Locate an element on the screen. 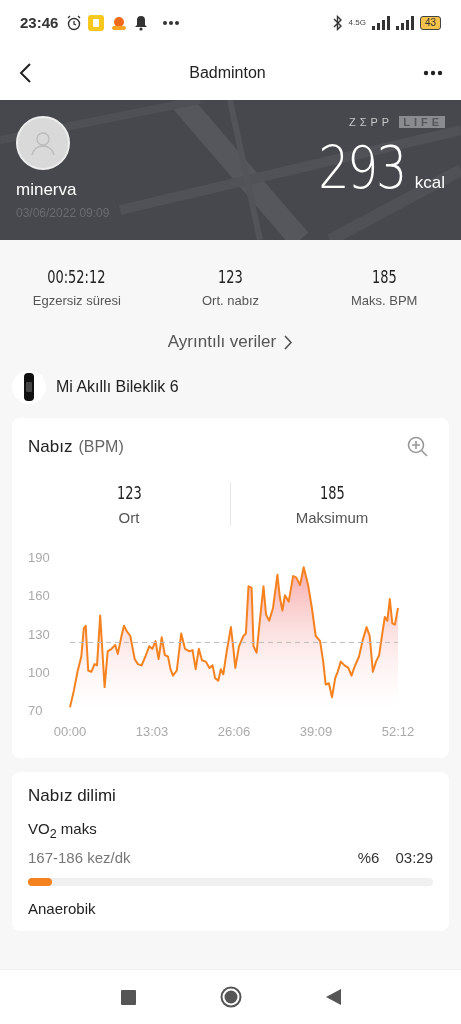 Image resolution: width=461 pixels, height=1024 pixels. logo-text: ZΣPP is located at coordinates (371, 122).